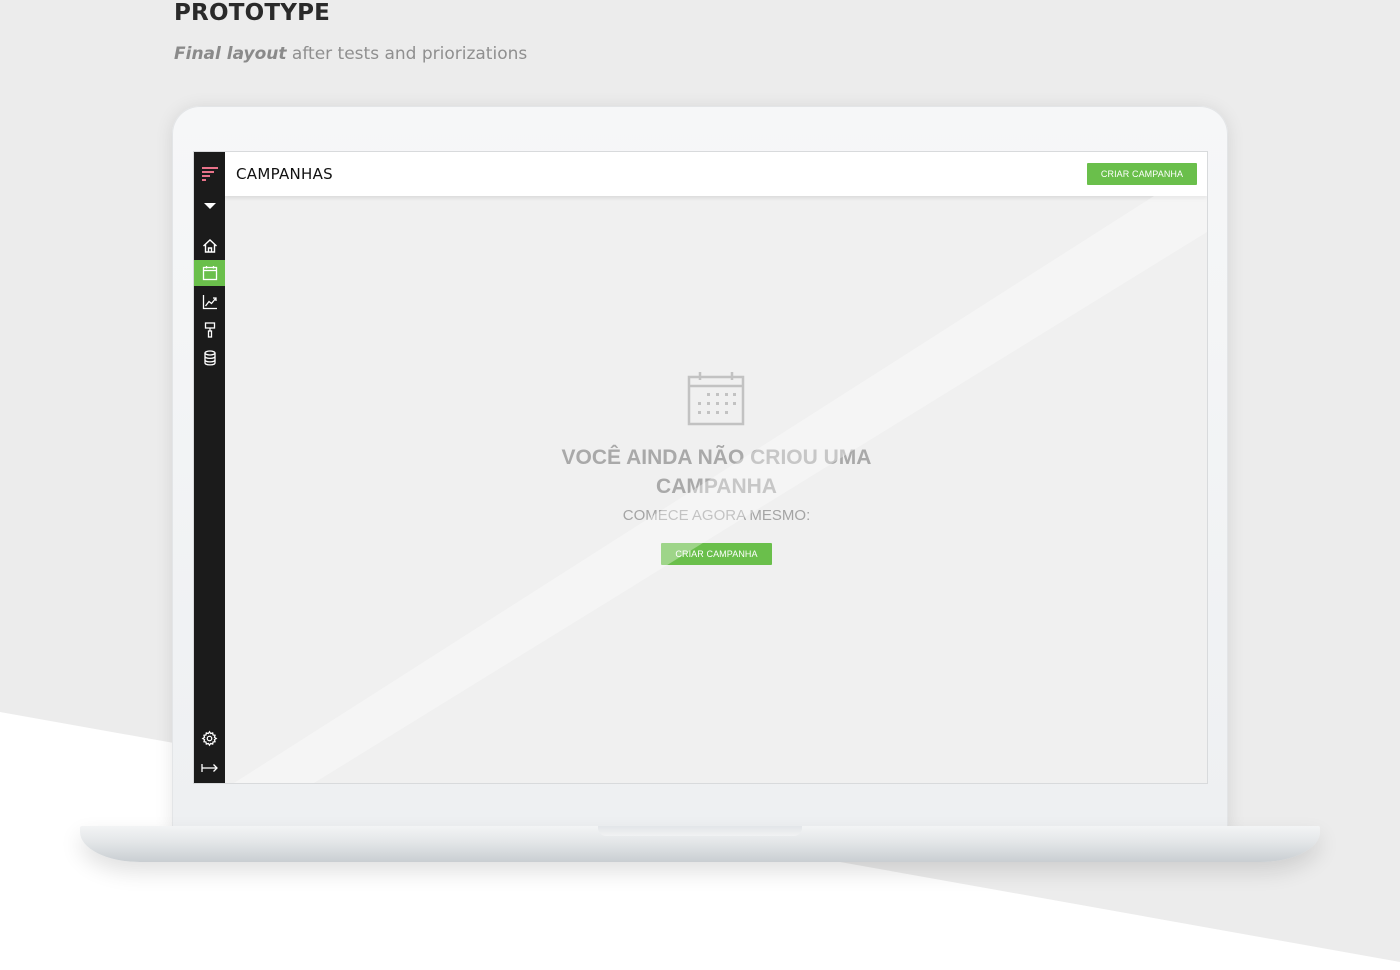 This screenshot has height=970, width=1400. I want to click on laptop-notch, so click(700, 831).